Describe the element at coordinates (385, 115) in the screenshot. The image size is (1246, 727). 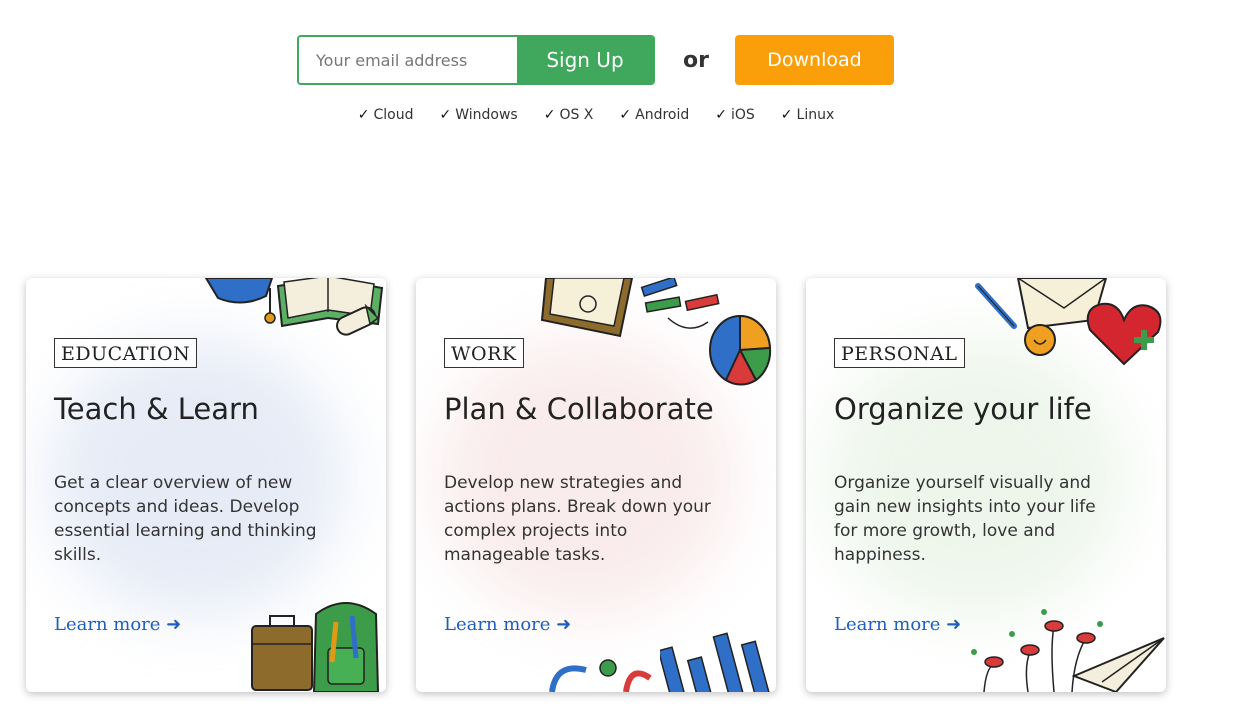
I see `platform-item-cloud: ✓ Cloud` at that location.